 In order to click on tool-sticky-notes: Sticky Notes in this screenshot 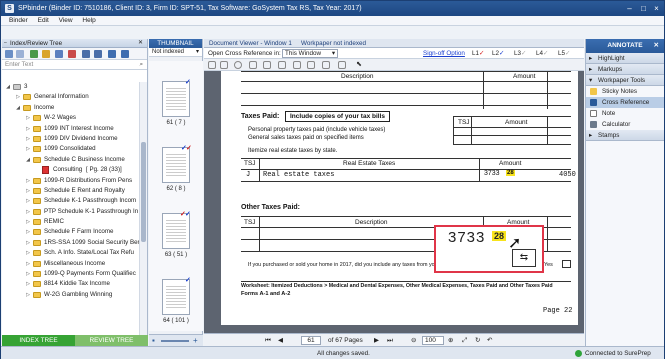, I will do `click(625, 91)`.